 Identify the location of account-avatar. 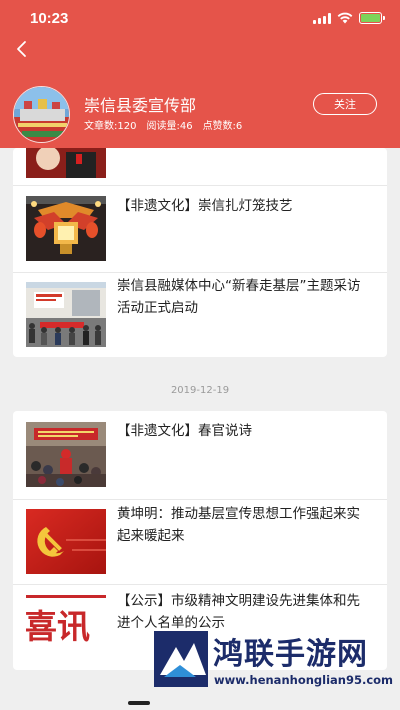
(41, 114).